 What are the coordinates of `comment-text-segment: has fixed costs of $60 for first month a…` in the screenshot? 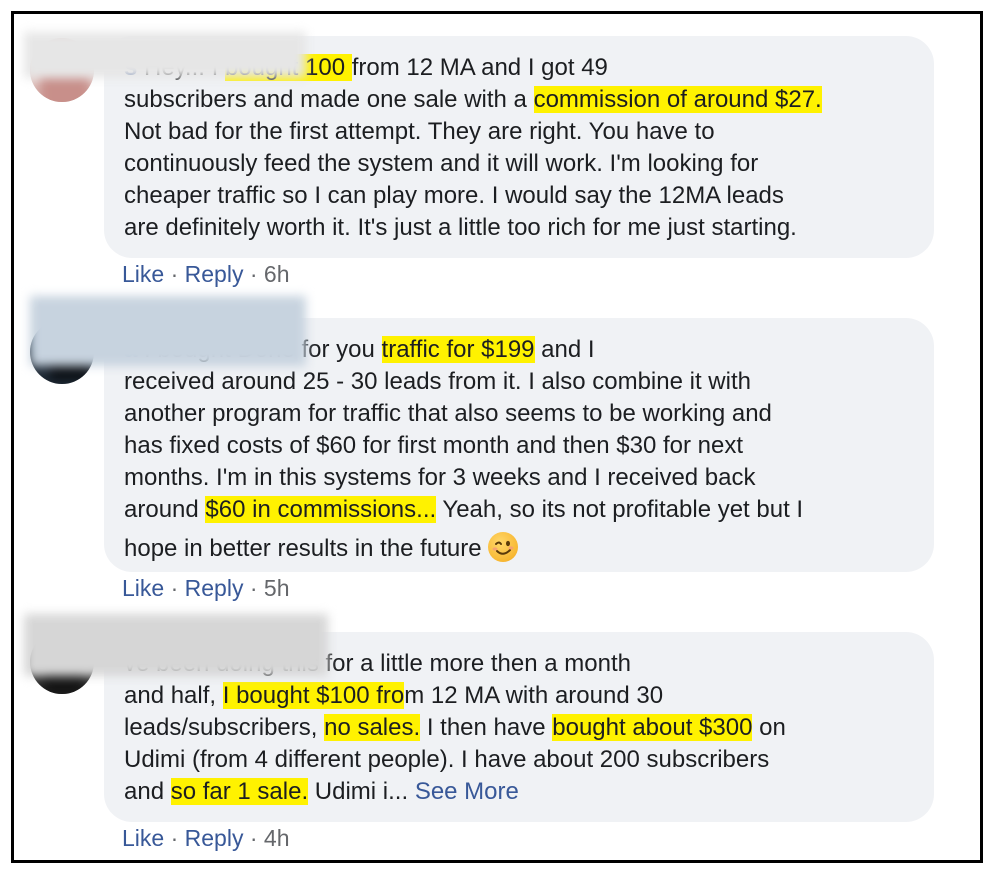 It's located at (434, 445).